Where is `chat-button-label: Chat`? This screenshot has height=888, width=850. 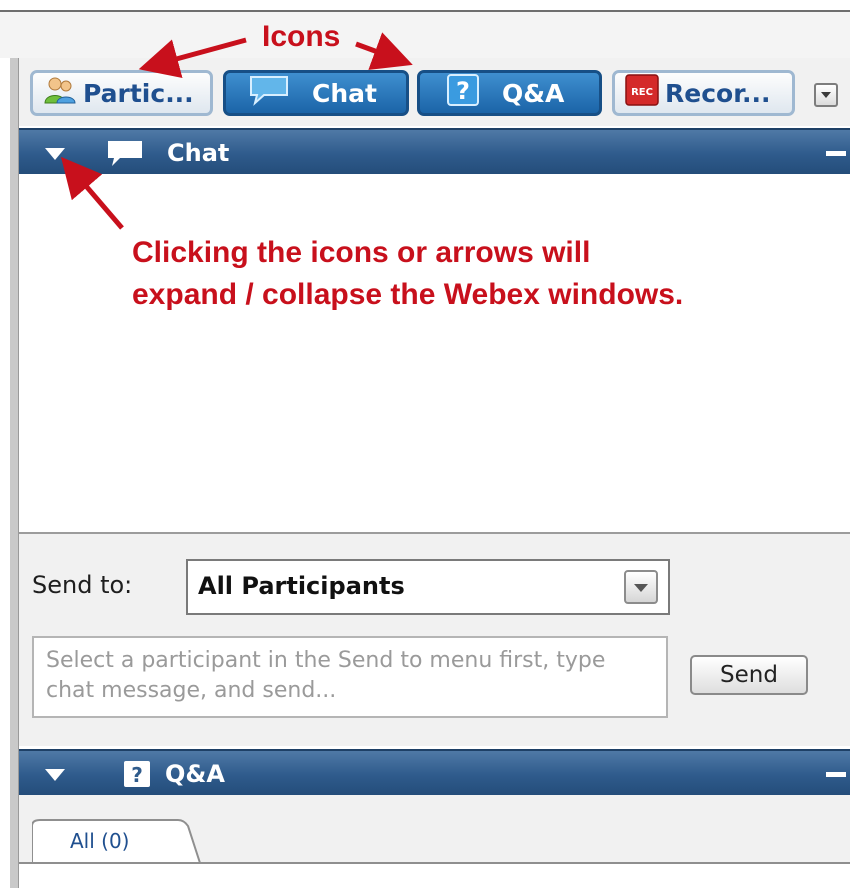
chat-button-label: Chat is located at coordinates (344, 93).